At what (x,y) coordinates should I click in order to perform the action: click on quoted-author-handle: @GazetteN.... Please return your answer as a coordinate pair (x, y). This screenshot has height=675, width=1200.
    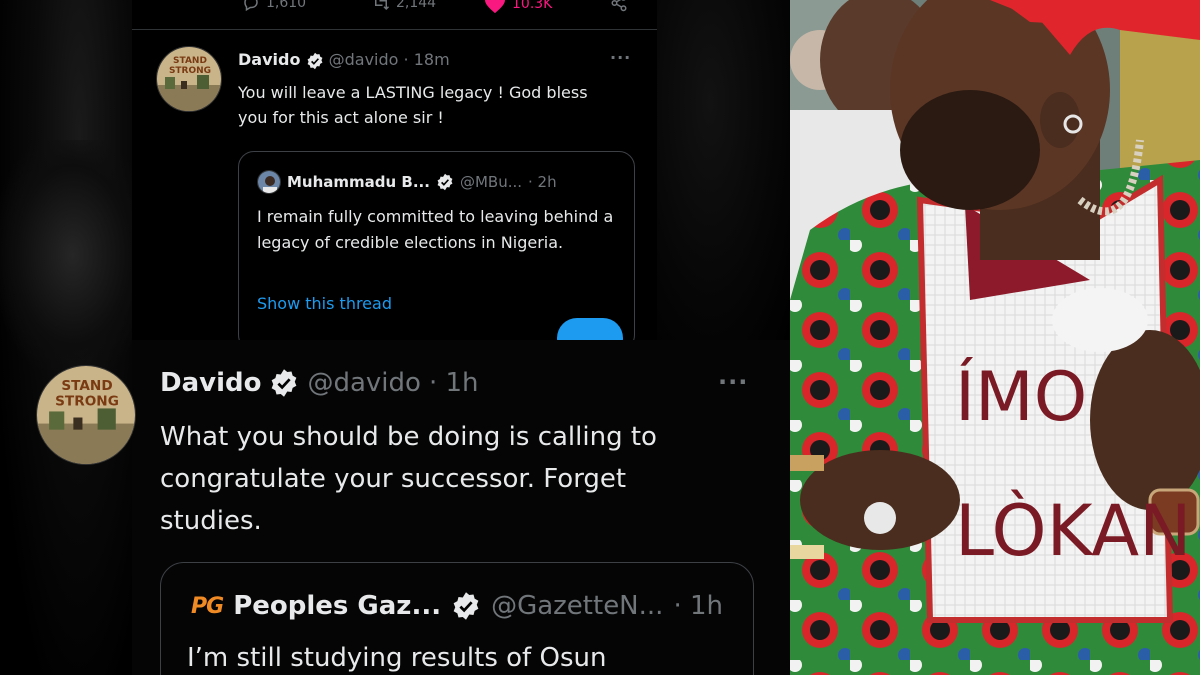
    Looking at the image, I should click on (577, 606).